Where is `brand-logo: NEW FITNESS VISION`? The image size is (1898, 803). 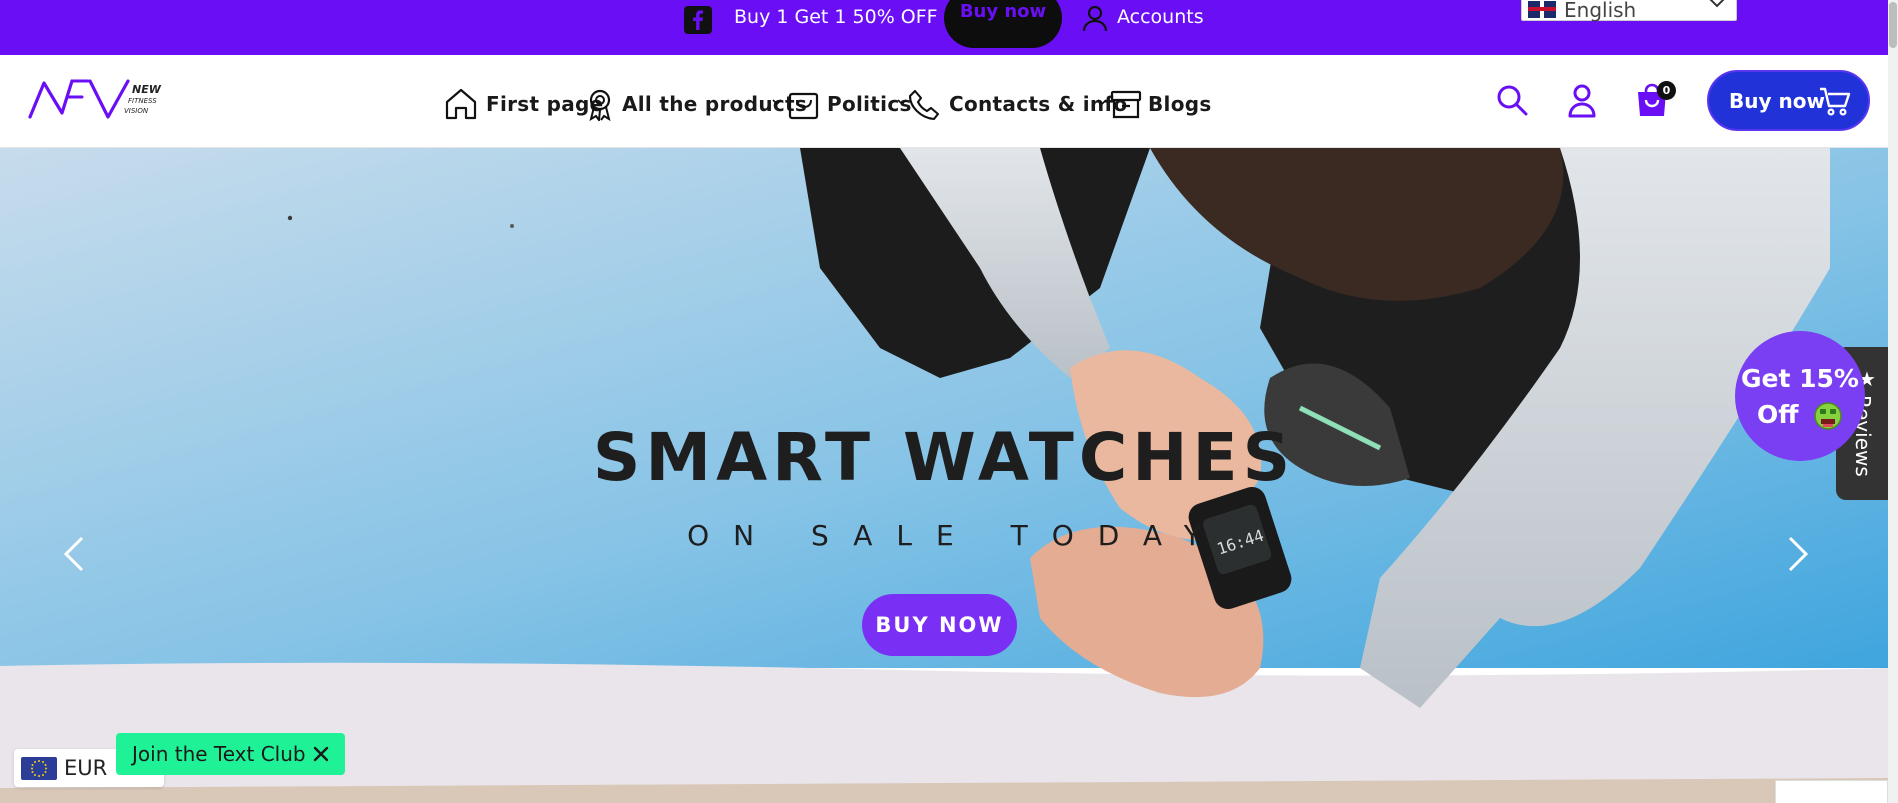
brand-logo: NEW FITNESS VISION is located at coordinates (100, 99).